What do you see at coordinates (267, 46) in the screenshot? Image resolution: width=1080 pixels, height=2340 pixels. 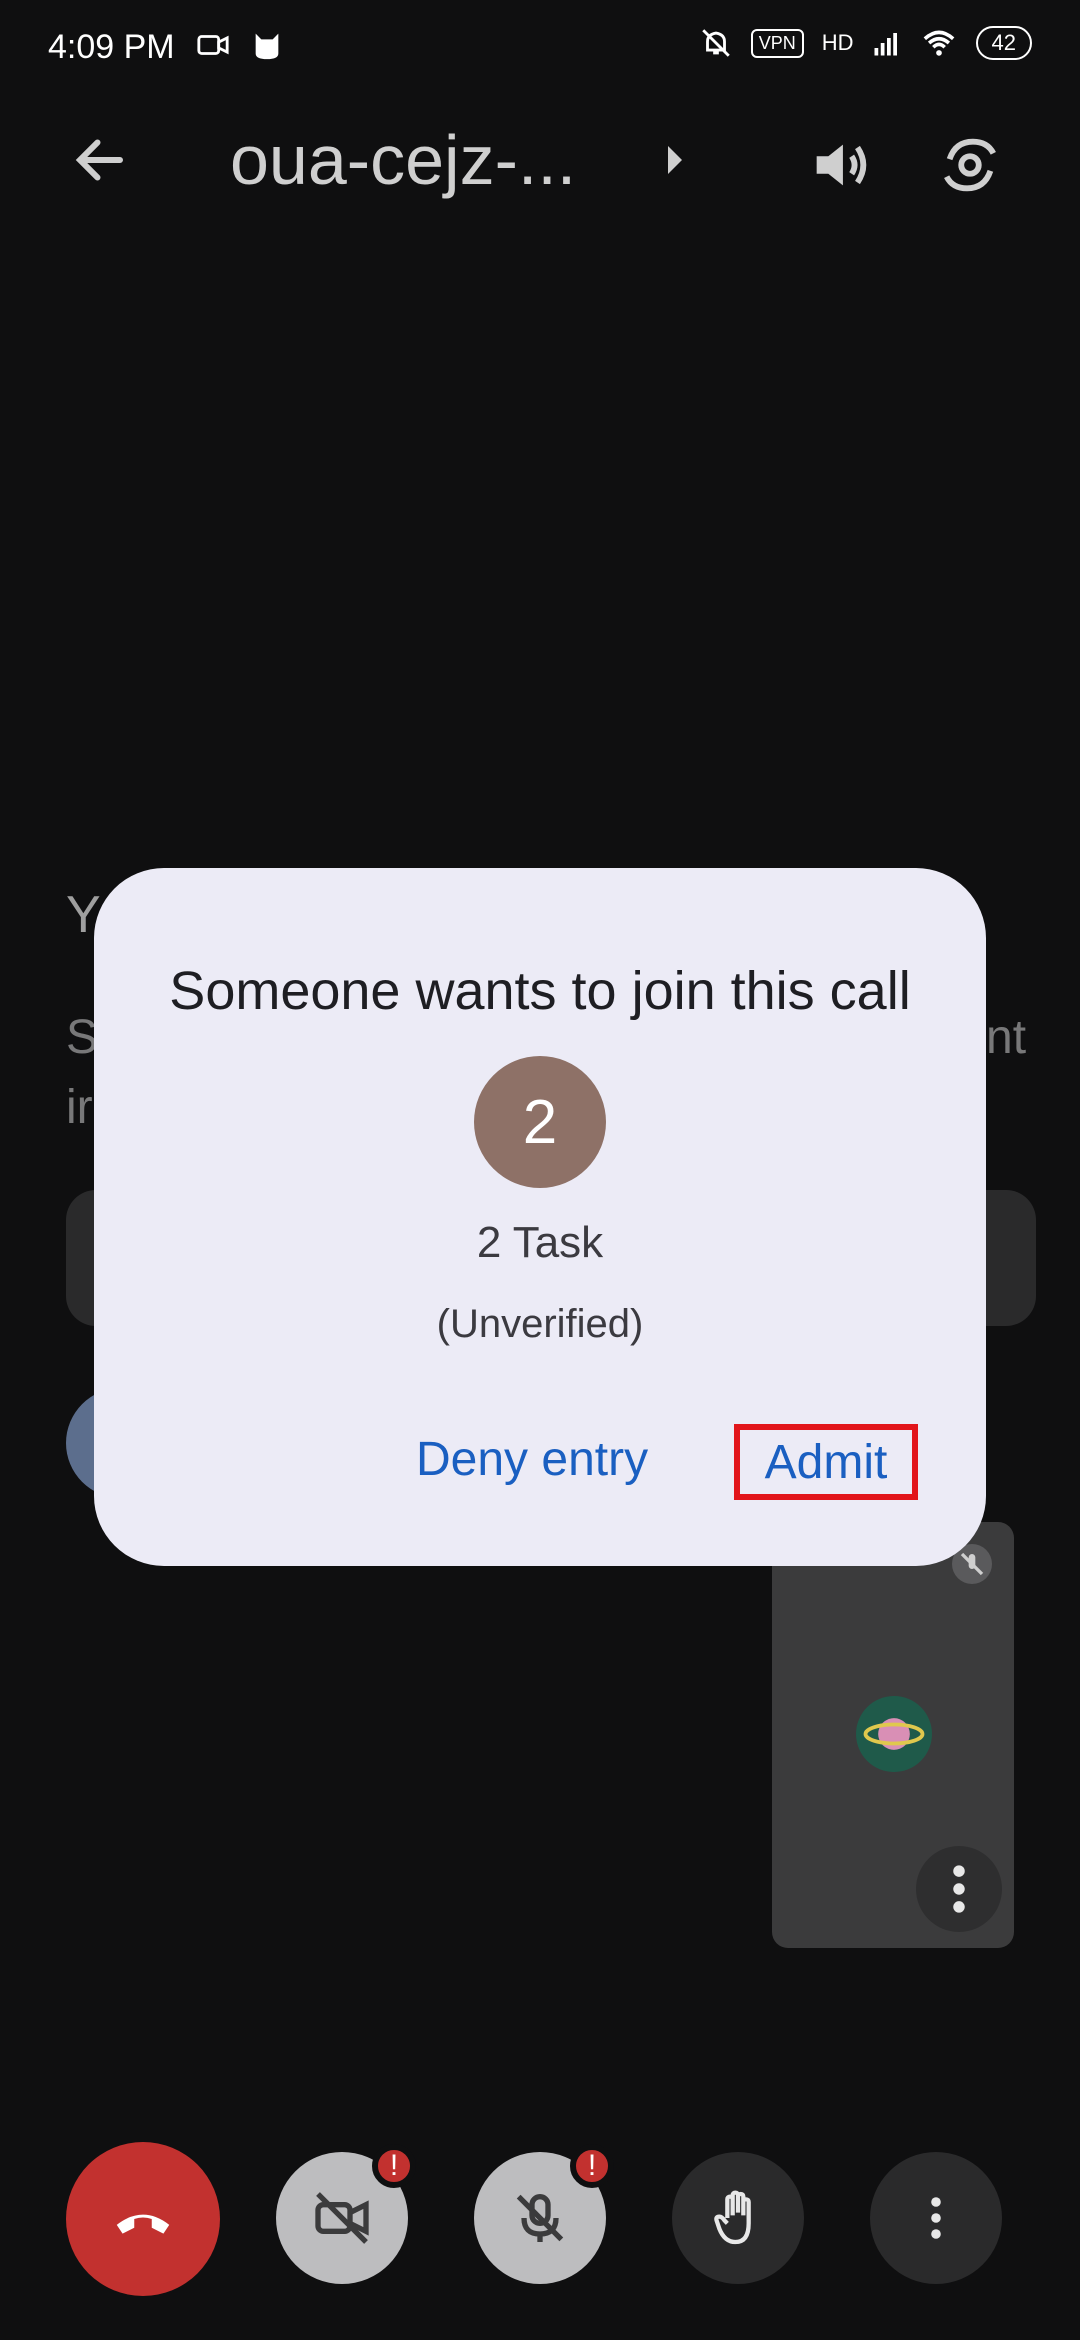 I see `cat-icon` at bounding box center [267, 46].